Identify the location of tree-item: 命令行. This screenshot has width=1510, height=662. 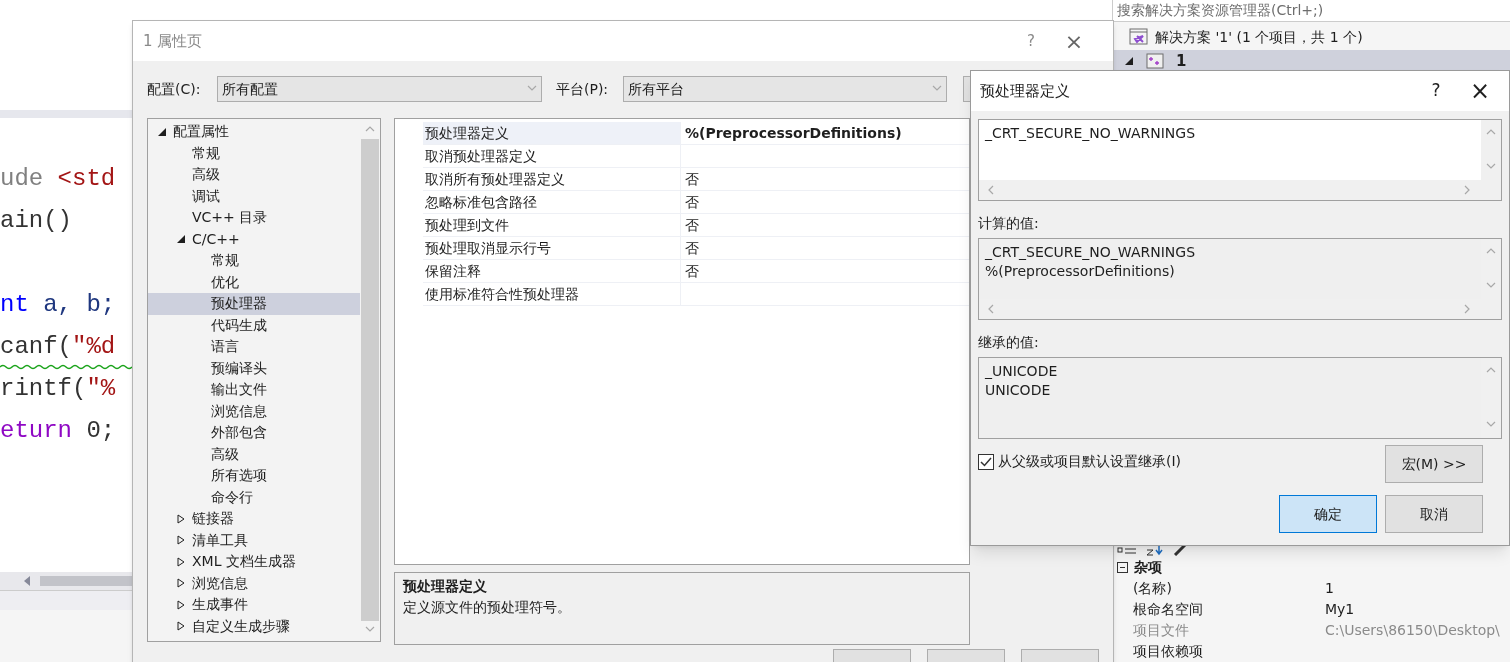
(254, 497).